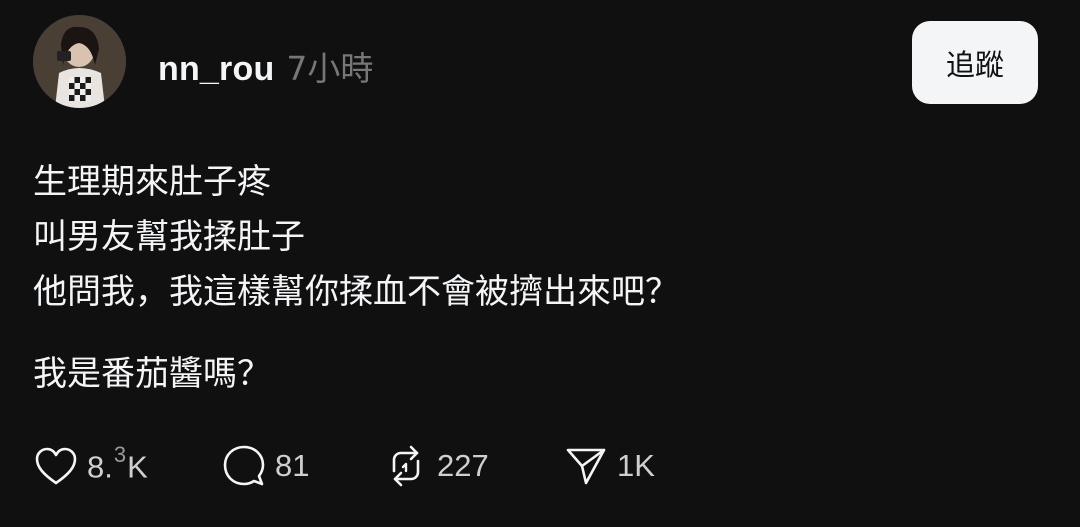  What do you see at coordinates (463, 465) in the screenshot?
I see `repost-count: 227` at bounding box center [463, 465].